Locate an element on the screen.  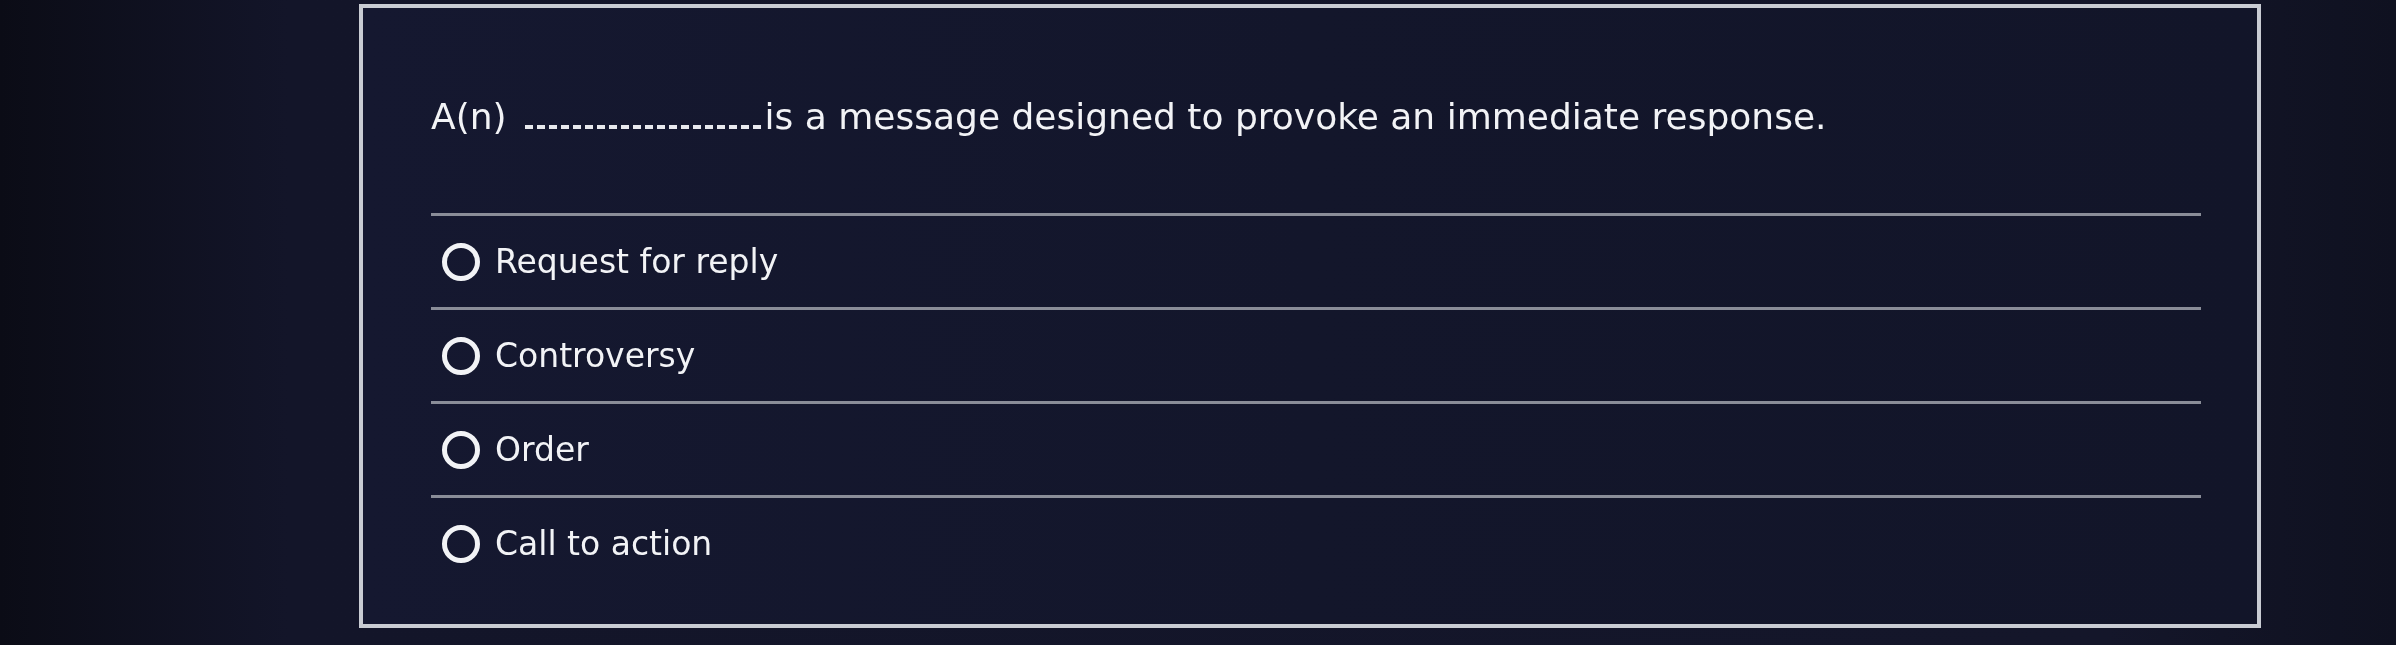
option-label: Call to action is located at coordinates (604, 543).